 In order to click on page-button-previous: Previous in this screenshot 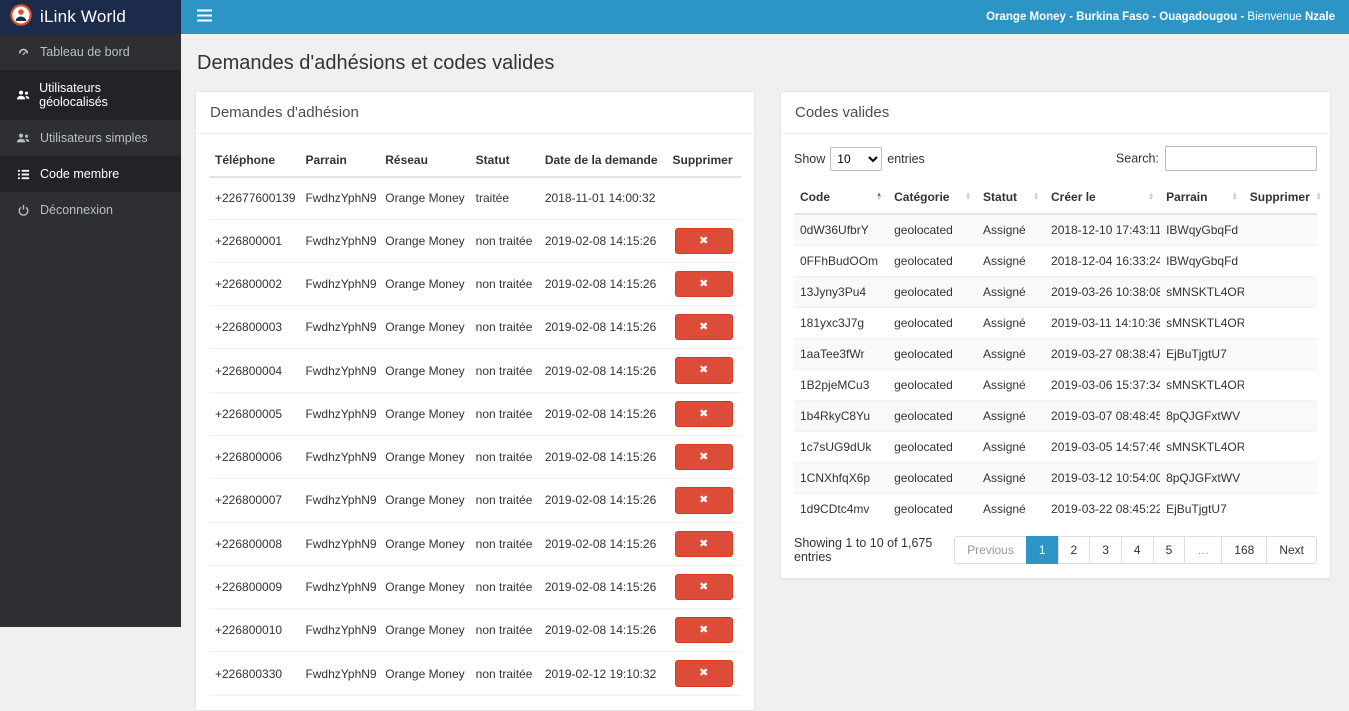, I will do `click(990, 550)`.